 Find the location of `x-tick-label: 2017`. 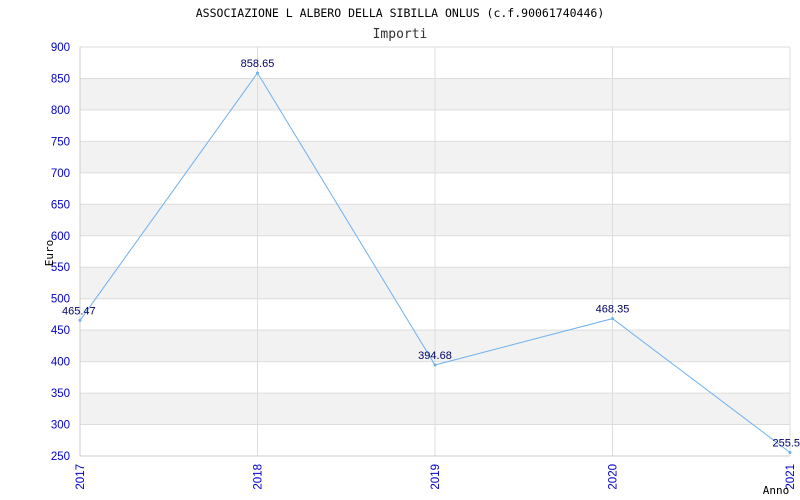

x-tick-label: 2017 is located at coordinates (81, 477).